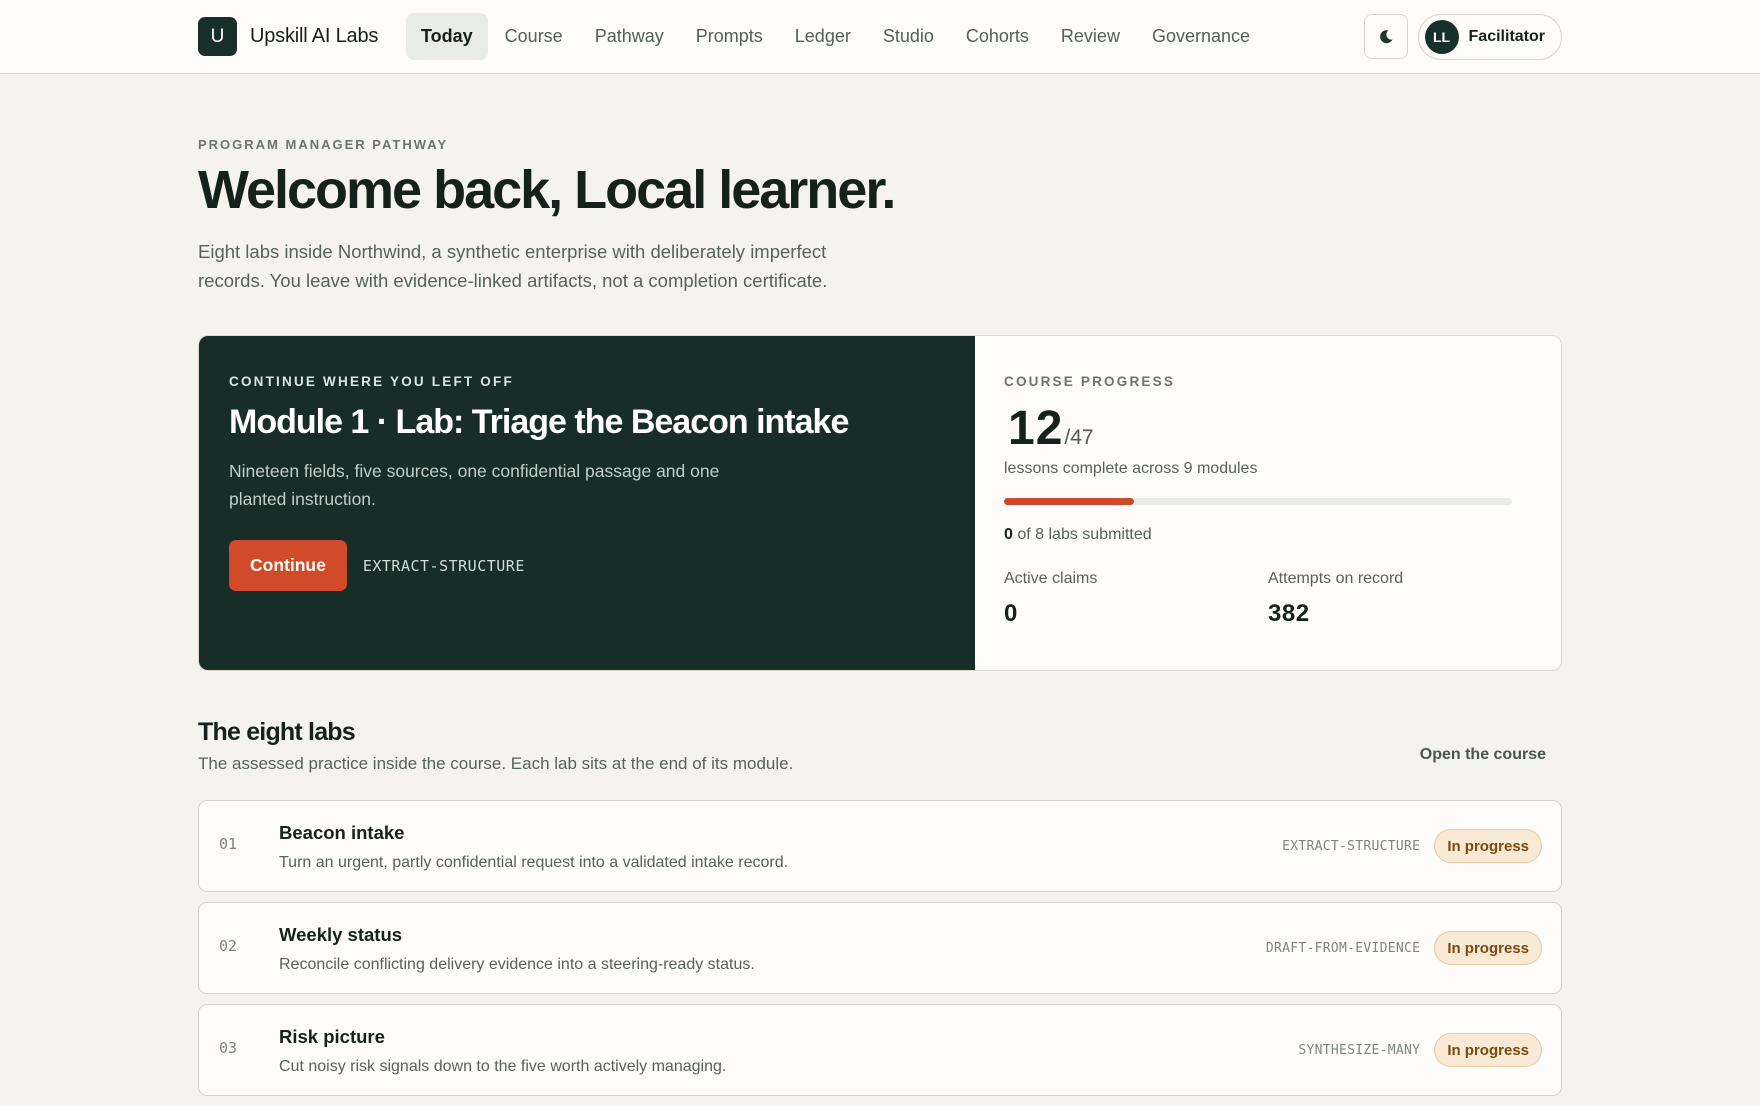 The width and height of the screenshot is (1760, 1106). I want to click on stat-label: Attempts on record, so click(1336, 579).